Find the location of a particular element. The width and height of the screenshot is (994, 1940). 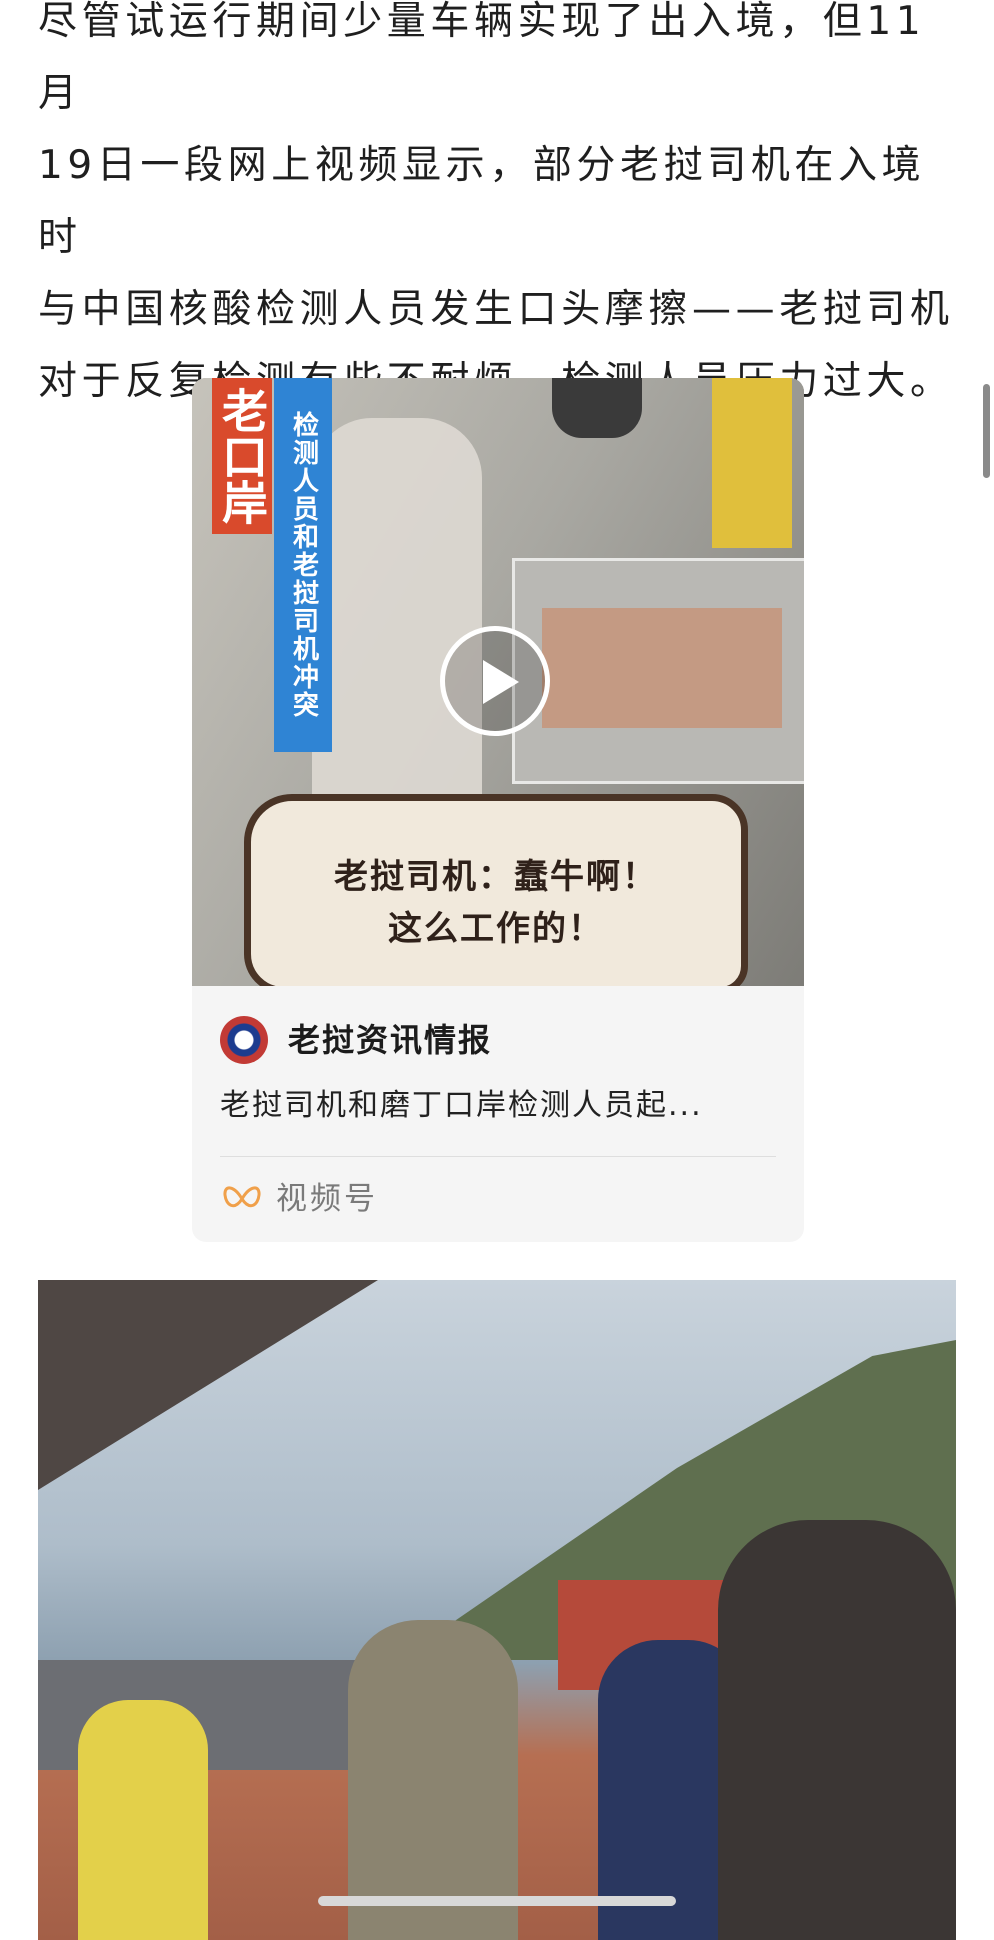

divider is located at coordinates (498, 1156).